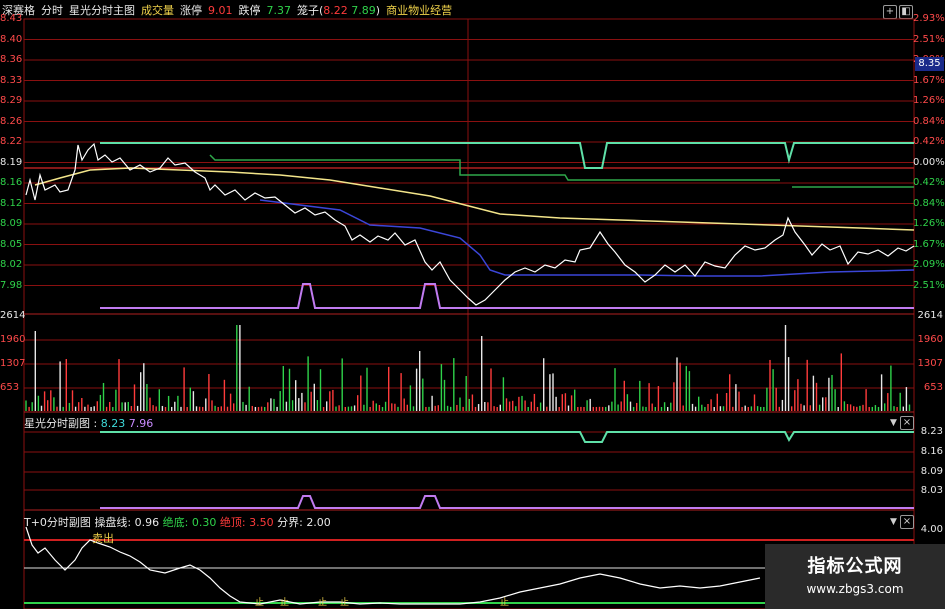  What do you see at coordinates (113, 522) in the screenshot?
I see `t0-op-label: 操盘线:` at bounding box center [113, 522].